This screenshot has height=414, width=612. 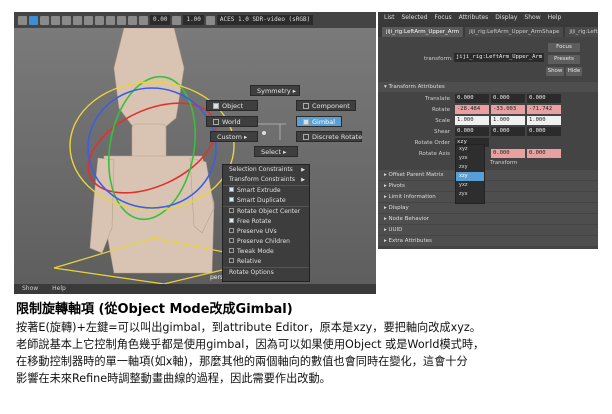 What do you see at coordinates (266, 262) in the screenshot?
I see `popup-item: Relative` at bounding box center [266, 262].